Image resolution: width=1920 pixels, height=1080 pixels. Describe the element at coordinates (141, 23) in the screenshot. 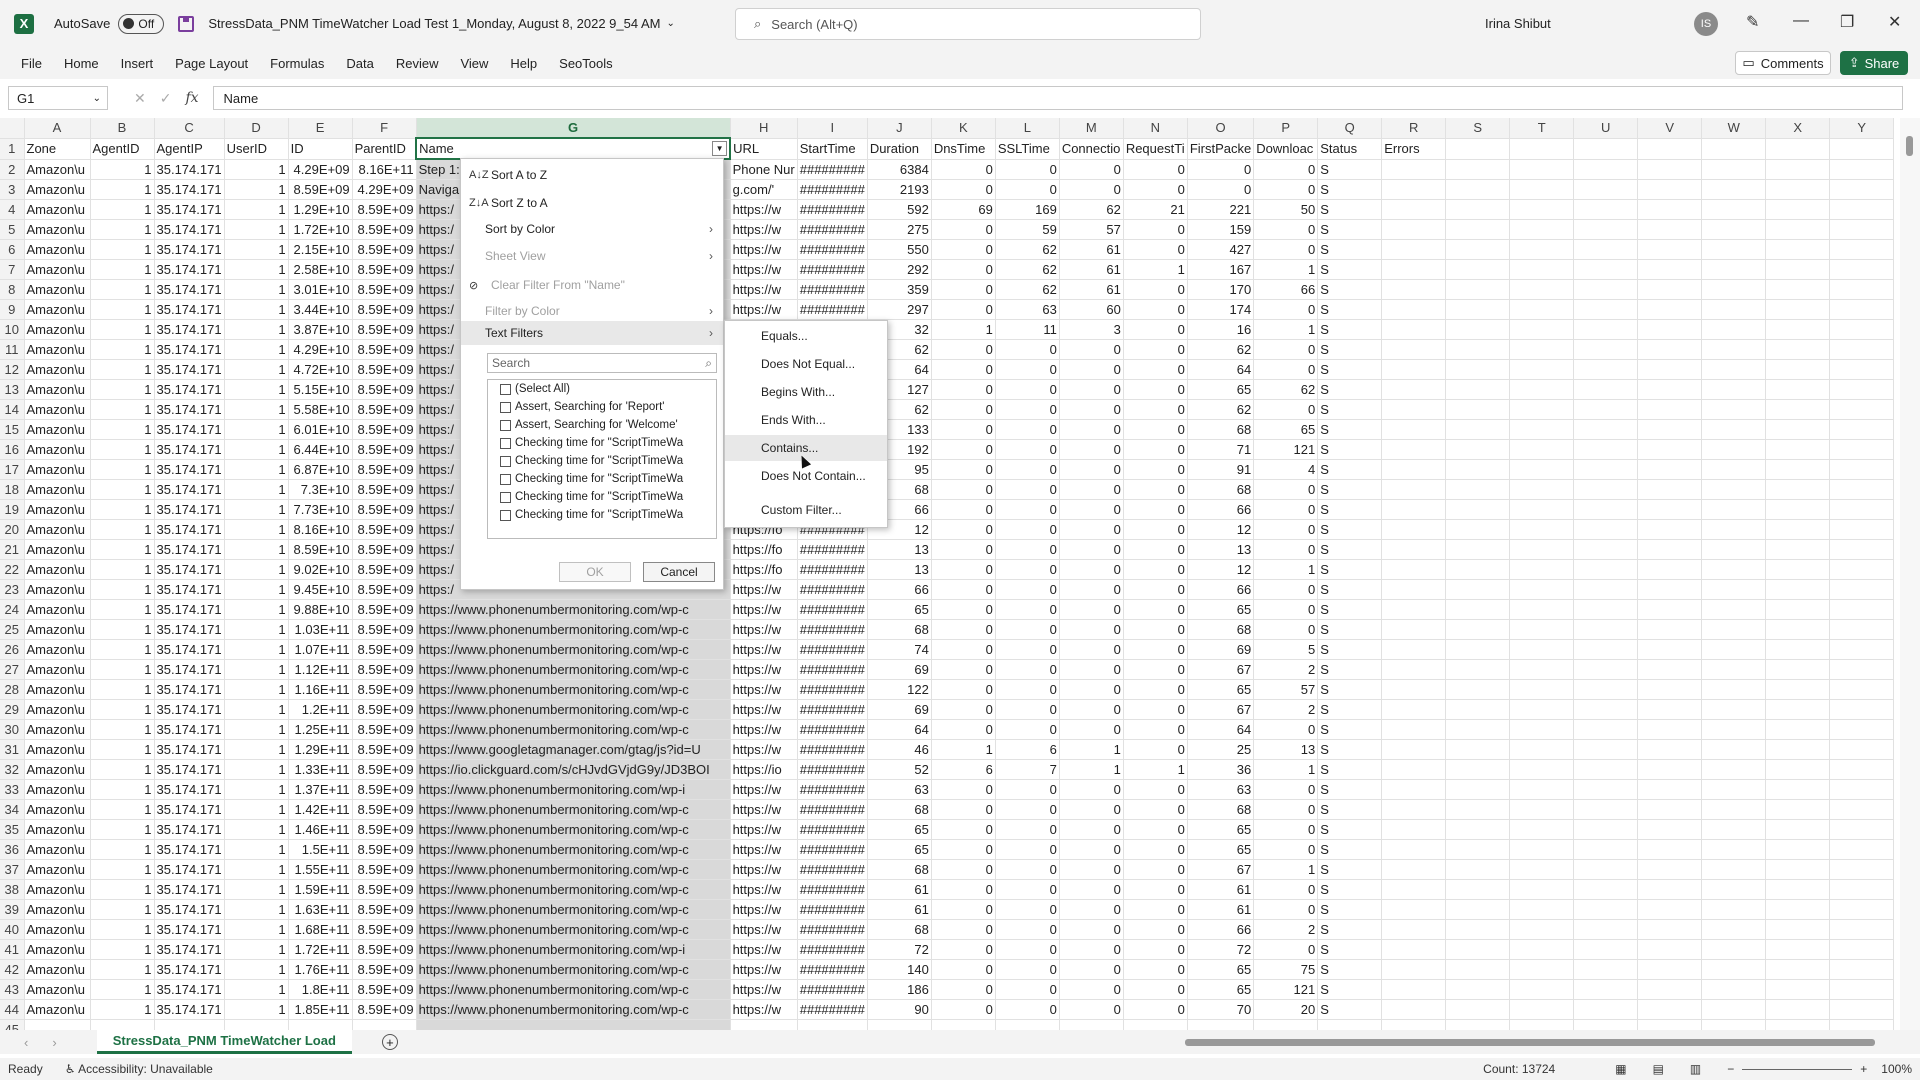

I see `autosave-toggle: Off` at that location.